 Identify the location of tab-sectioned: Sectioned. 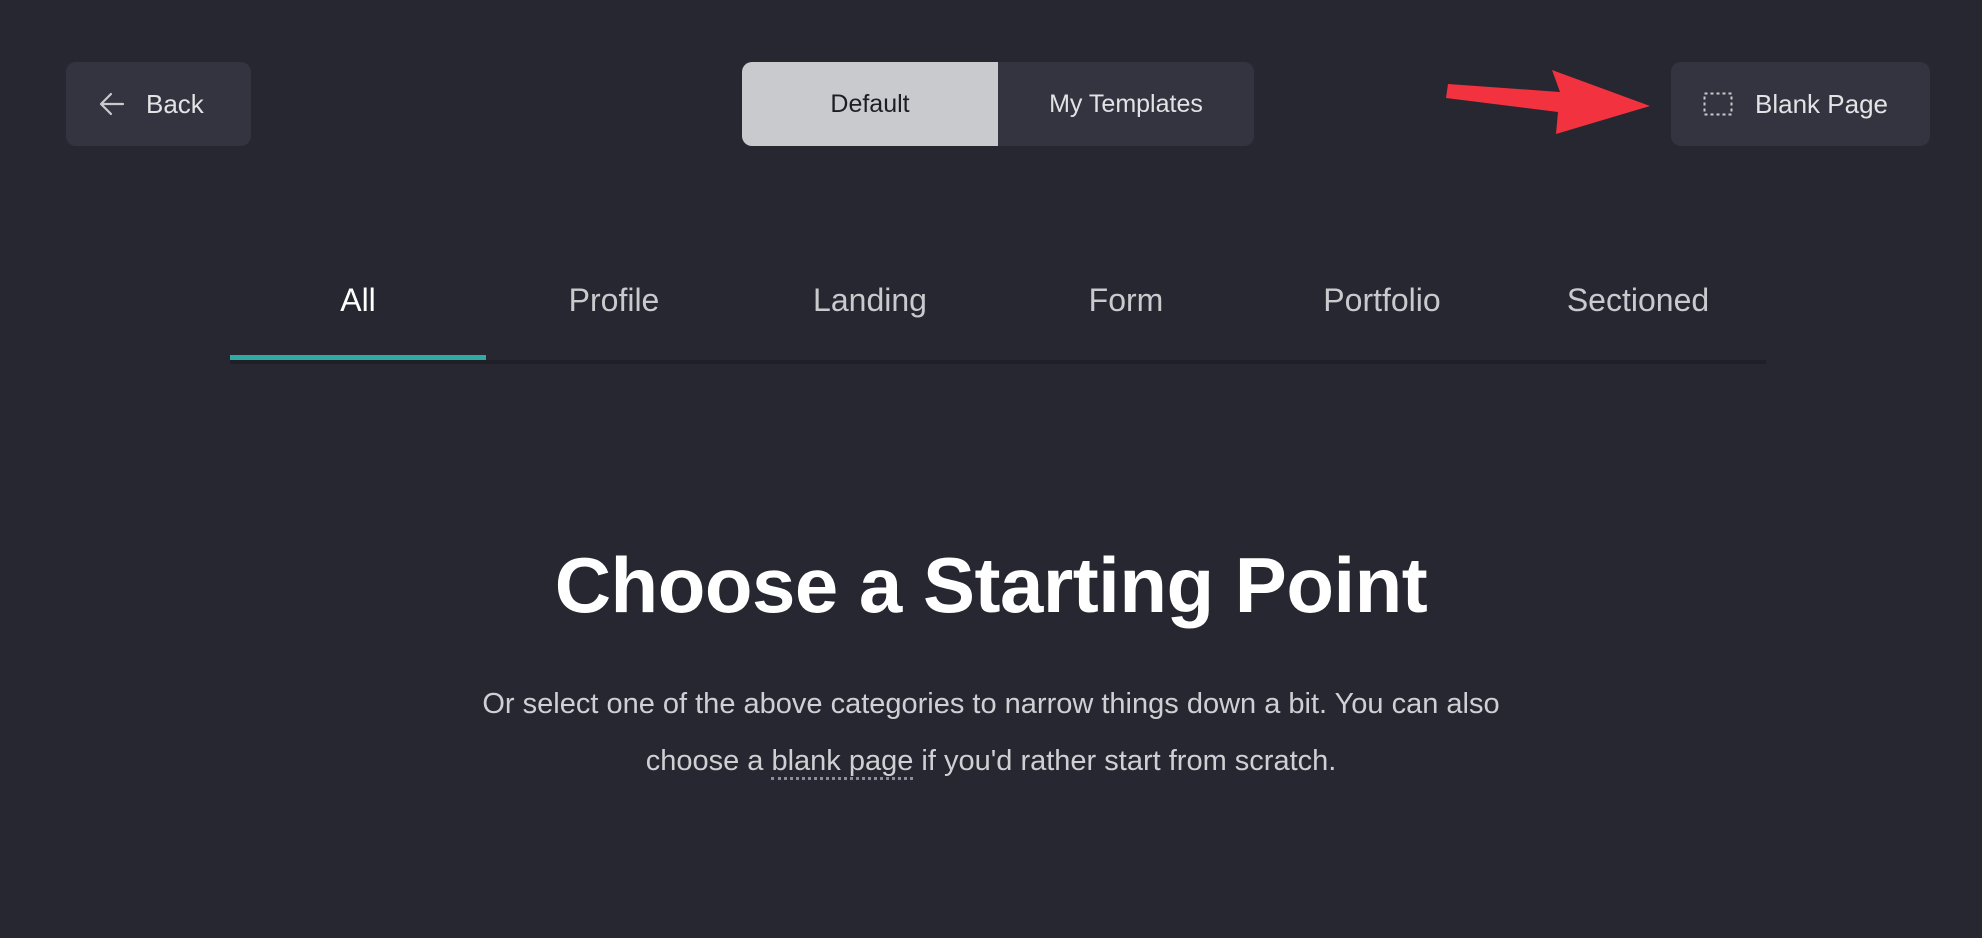
(1638, 314).